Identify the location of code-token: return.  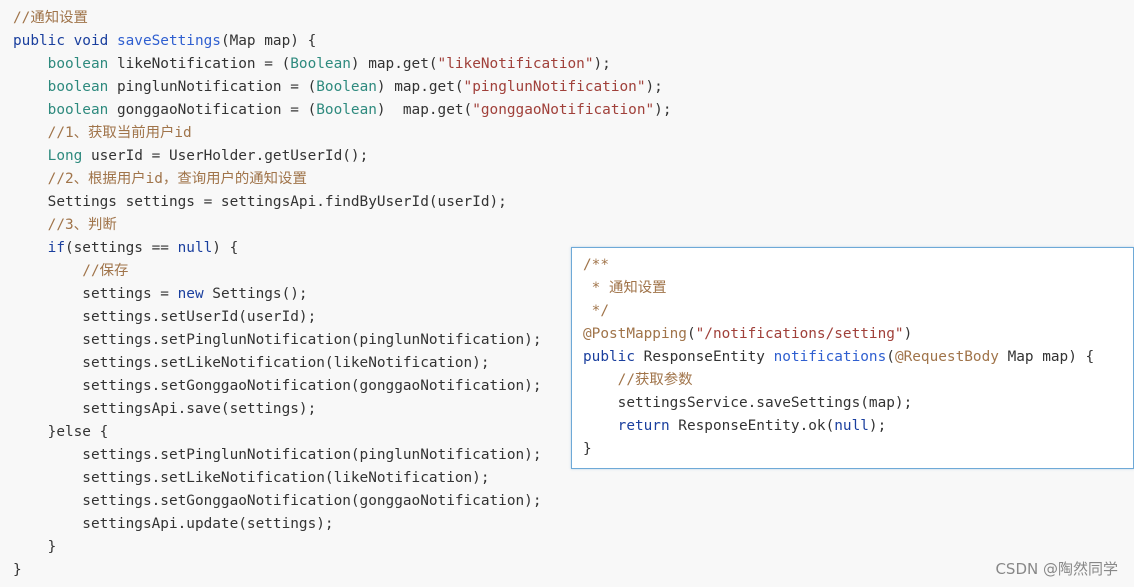
(643, 426).